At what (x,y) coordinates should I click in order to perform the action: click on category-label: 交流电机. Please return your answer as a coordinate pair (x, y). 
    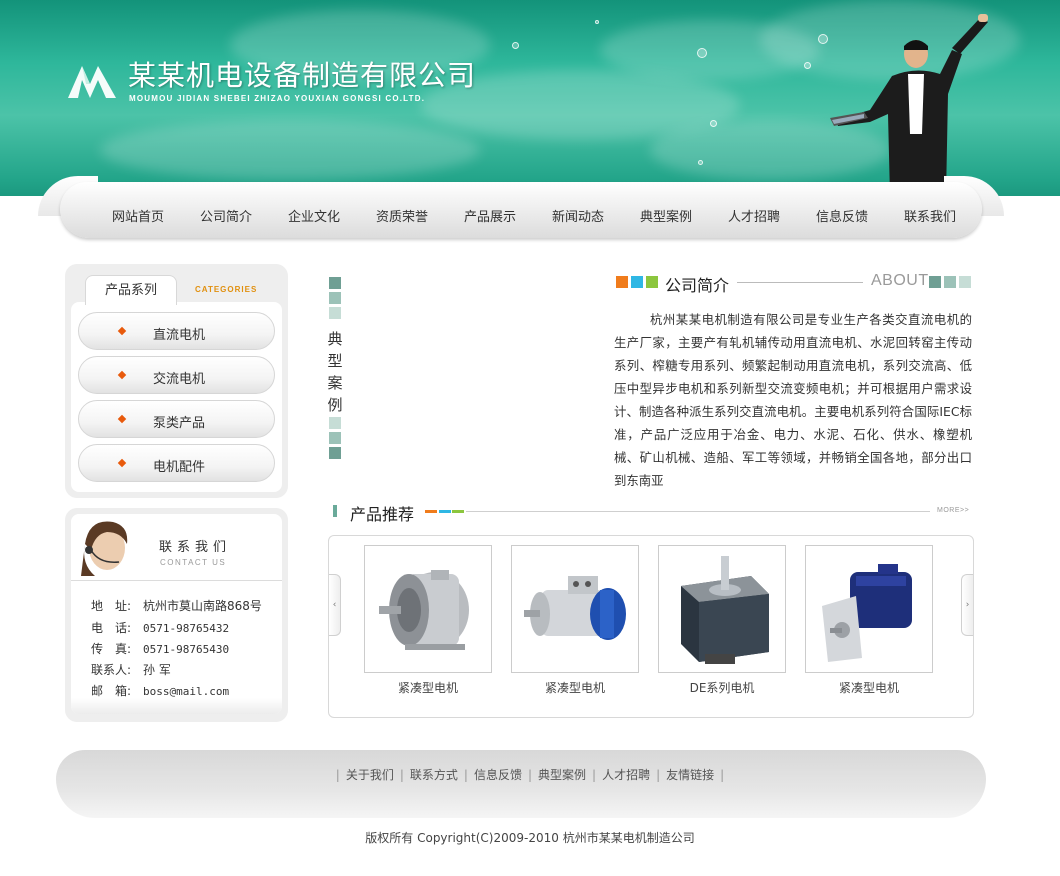
    Looking at the image, I should click on (179, 379).